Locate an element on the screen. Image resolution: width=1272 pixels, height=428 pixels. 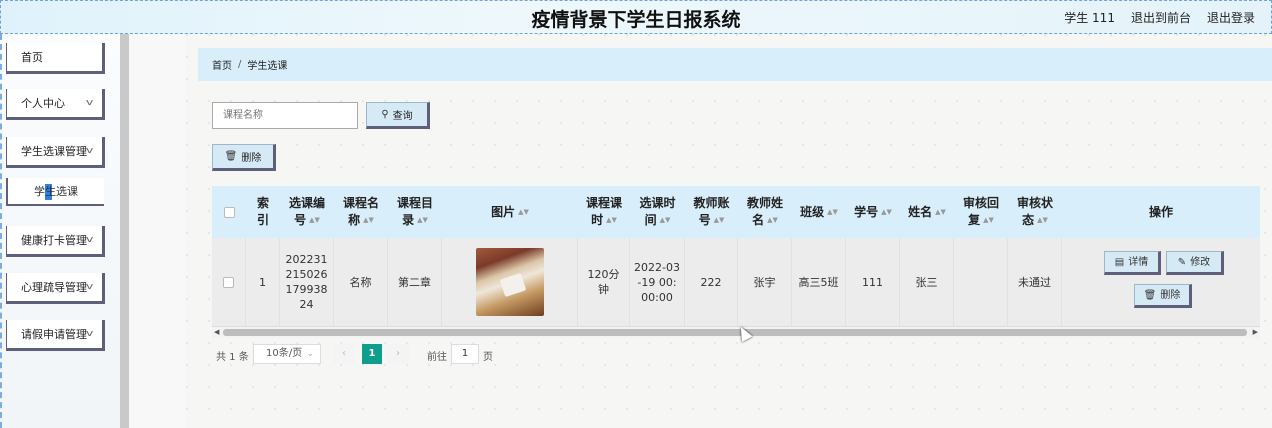
page-size-select: 10条/页 ⌄ is located at coordinates (287, 354).